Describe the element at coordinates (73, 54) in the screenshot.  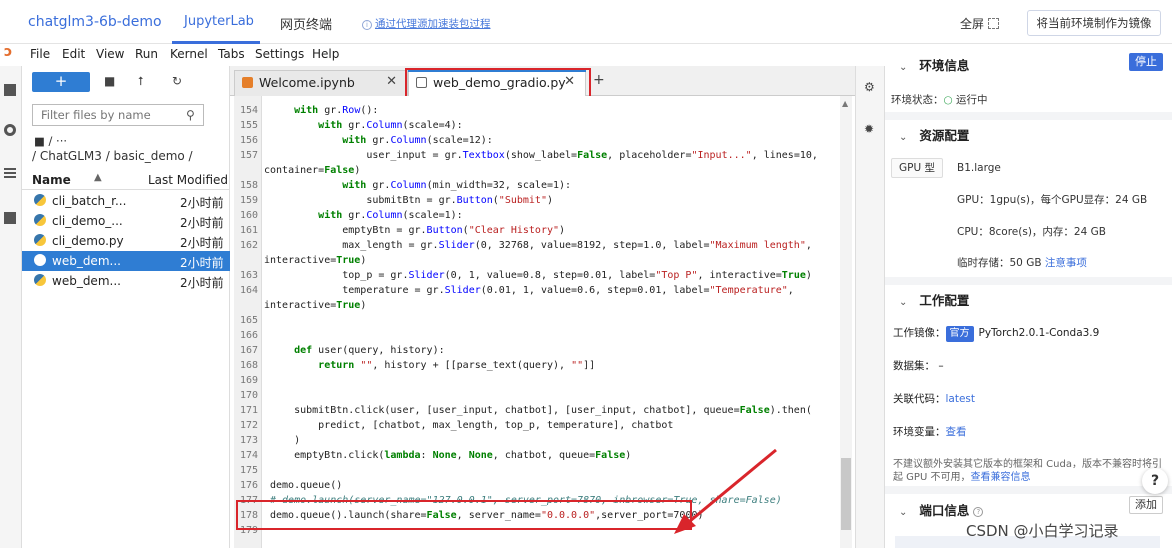
I see `menu-edit: Edit` at that location.